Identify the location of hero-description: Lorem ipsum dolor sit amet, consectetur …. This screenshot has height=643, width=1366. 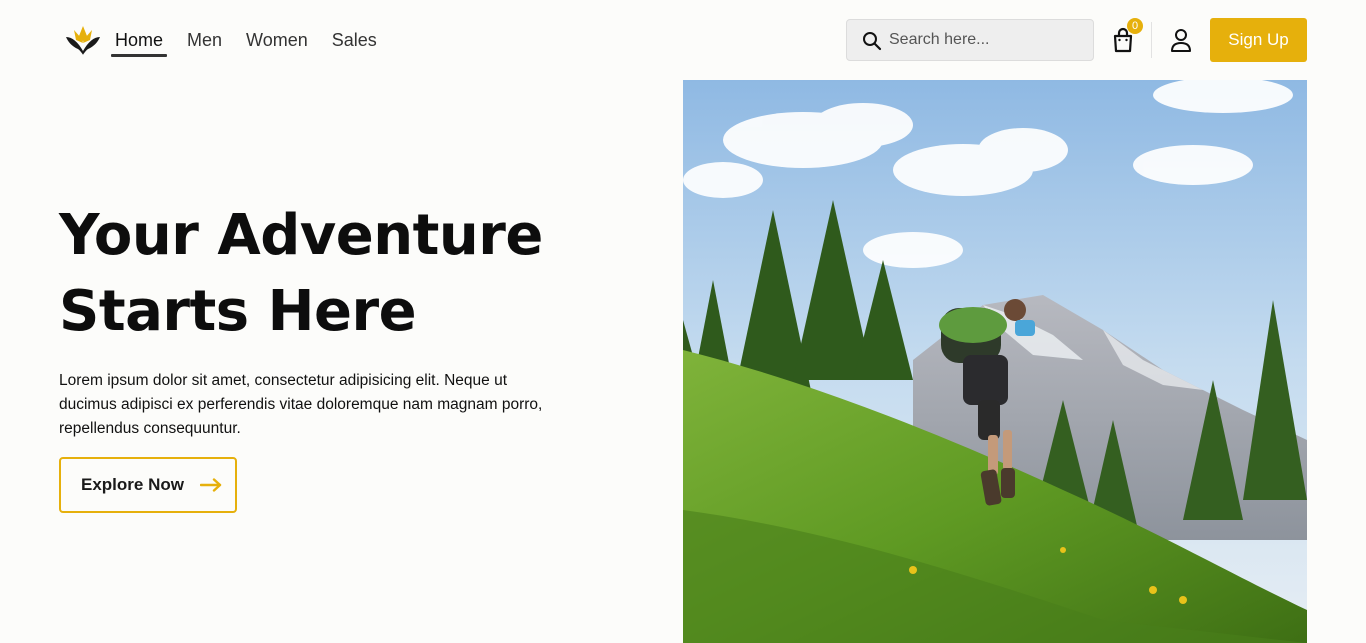
(301, 404).